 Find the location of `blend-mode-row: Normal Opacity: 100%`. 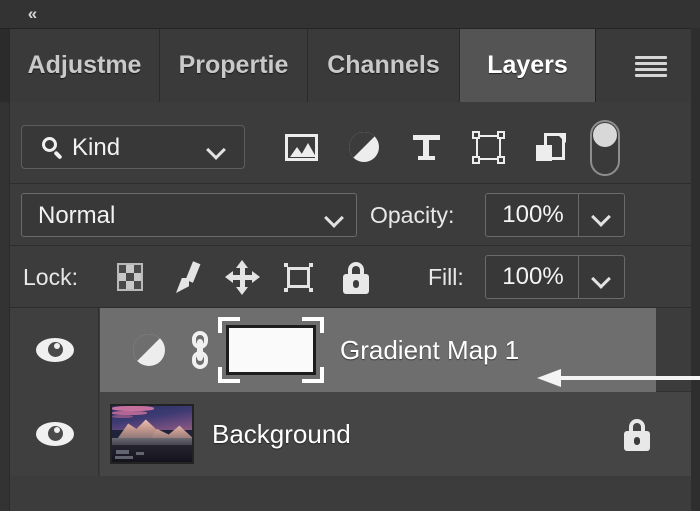

blend-mode-row: Normal Opacity: 100% is located at coordinates (351, 215).